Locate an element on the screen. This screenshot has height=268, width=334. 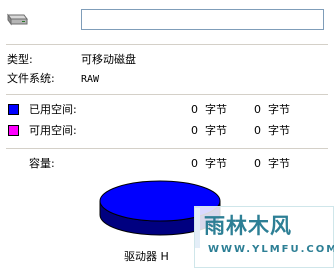
divider-middle is located at coordinates (167, 94).